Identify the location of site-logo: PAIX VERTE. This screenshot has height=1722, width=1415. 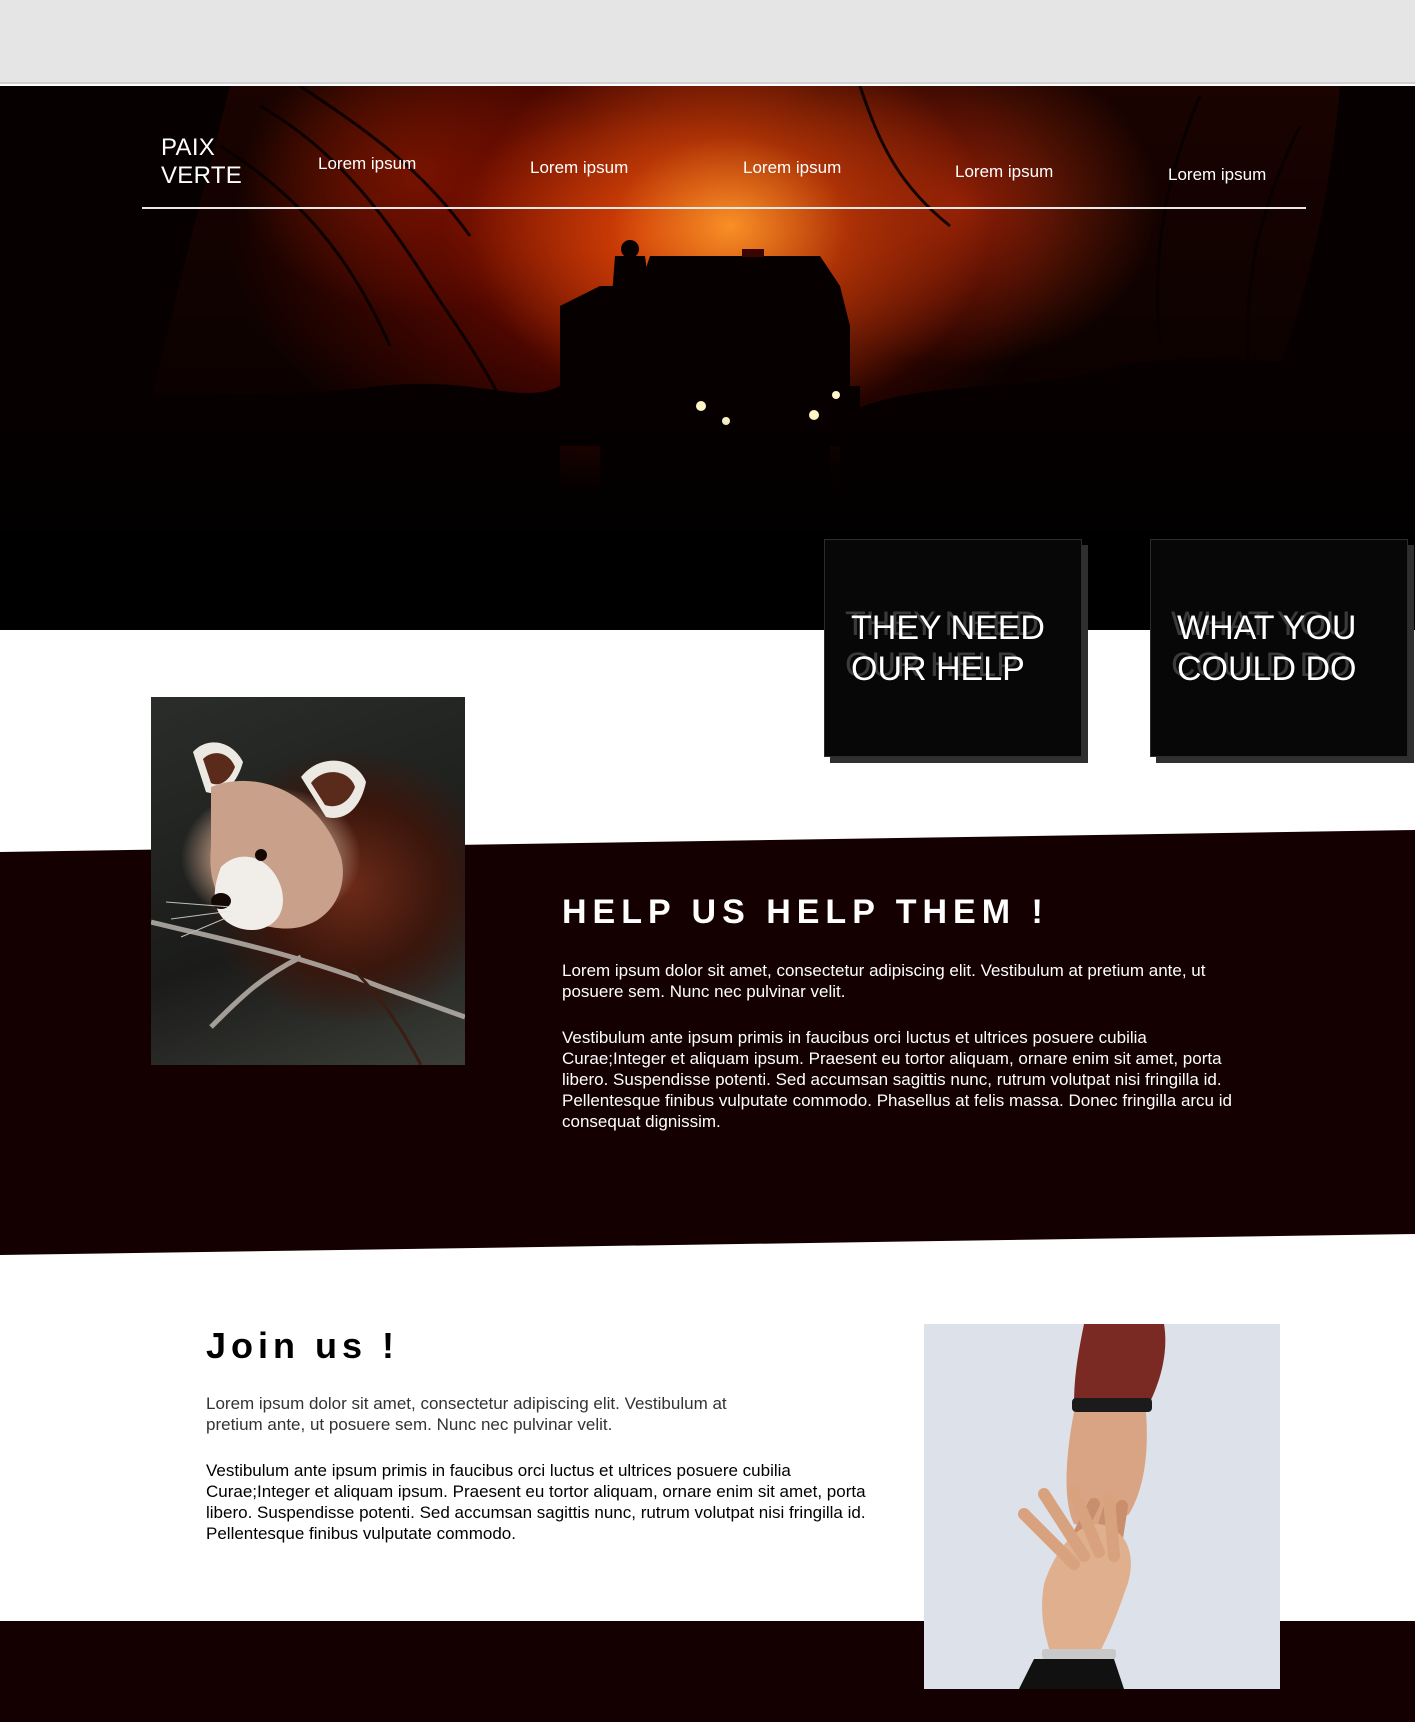
(201, 162).